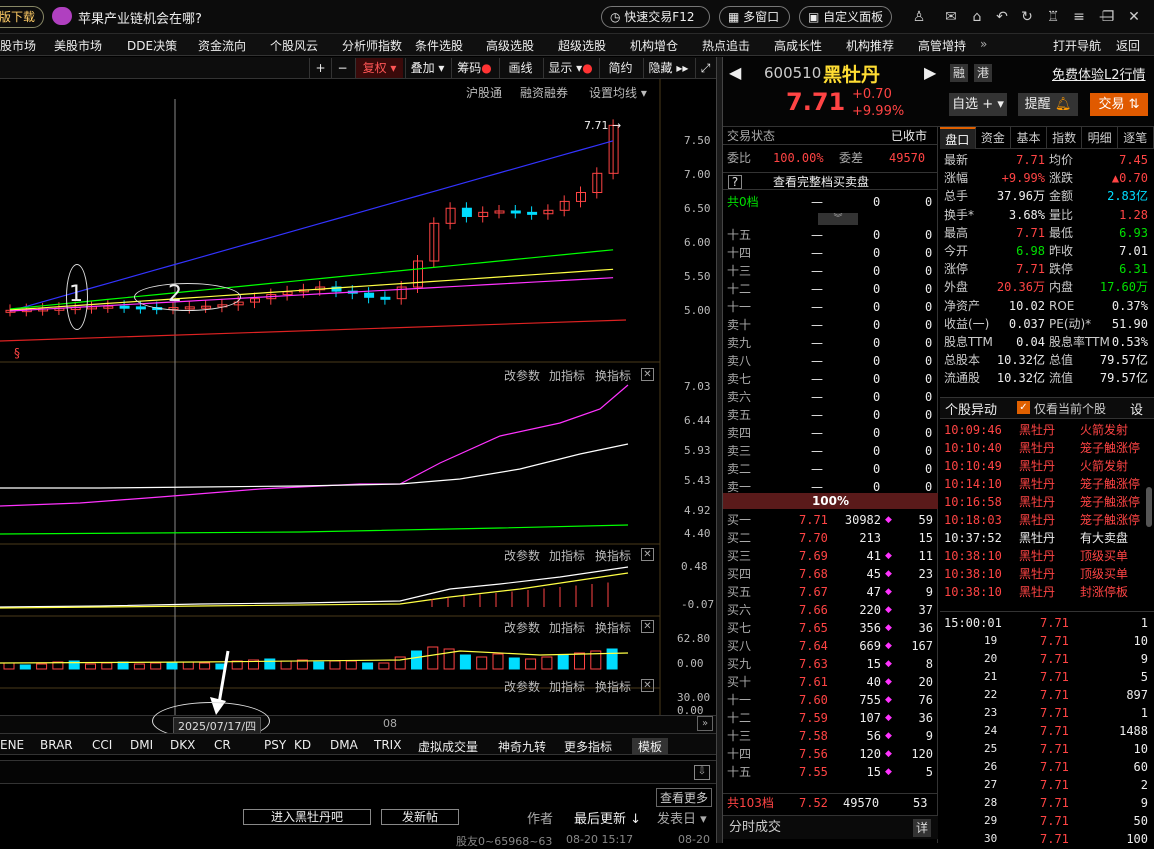  Describe the element at coordinates (930, 72) in the screenshot. I see `next-stock-icon: ▶` at that location.